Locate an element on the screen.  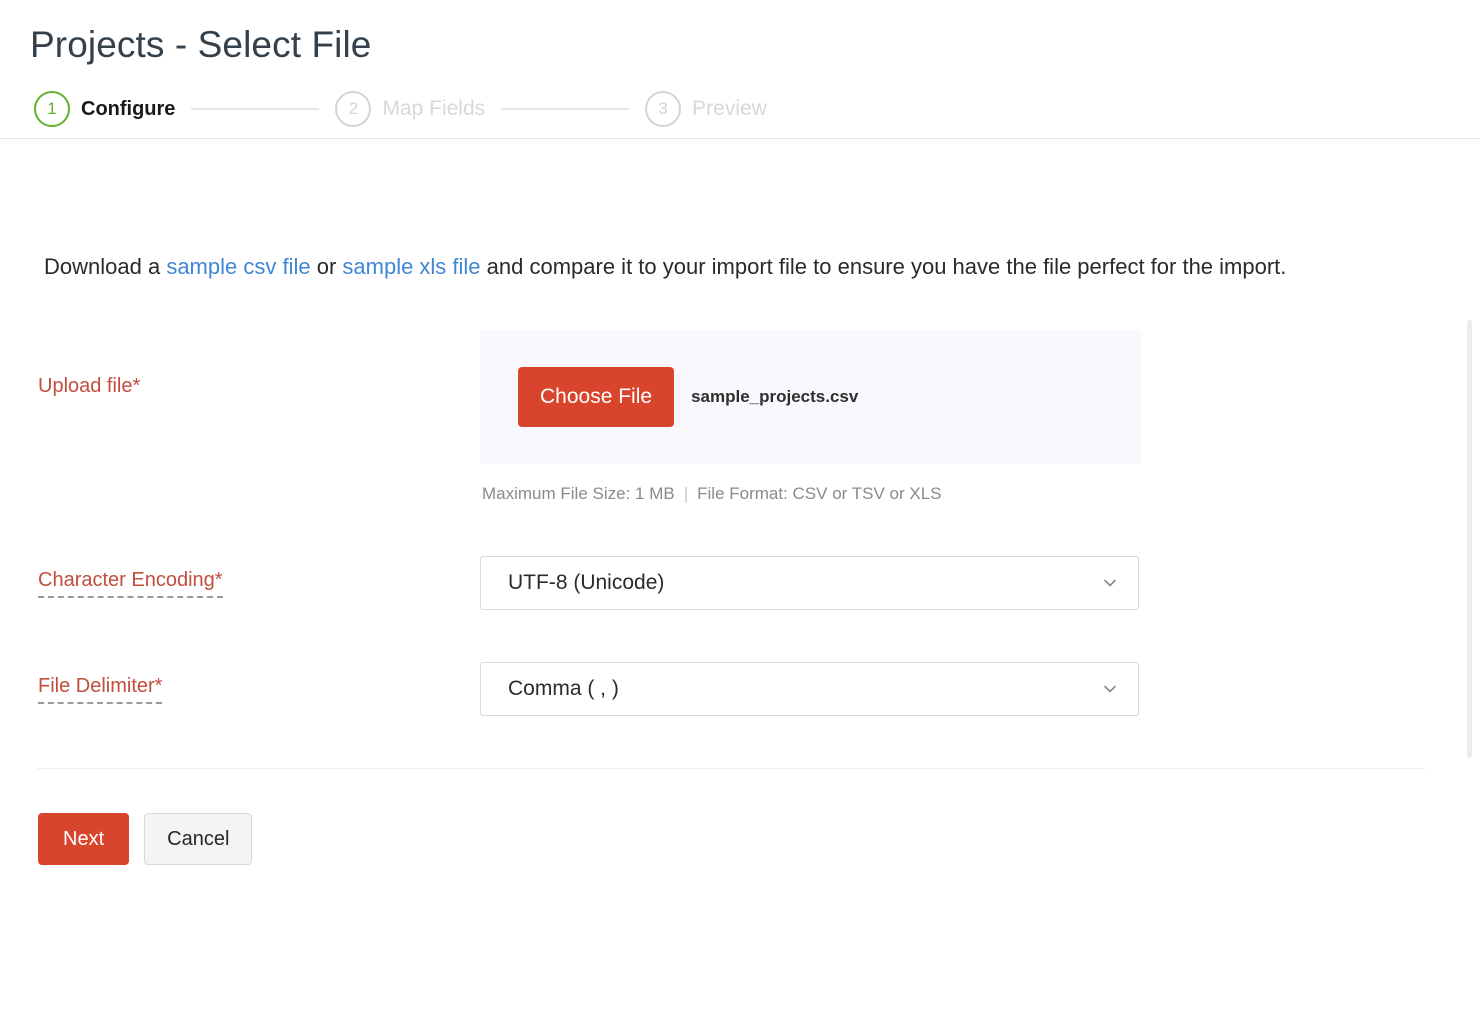
file-delimiter-value: Comma ( , ) is located at coordinates (563, 689).